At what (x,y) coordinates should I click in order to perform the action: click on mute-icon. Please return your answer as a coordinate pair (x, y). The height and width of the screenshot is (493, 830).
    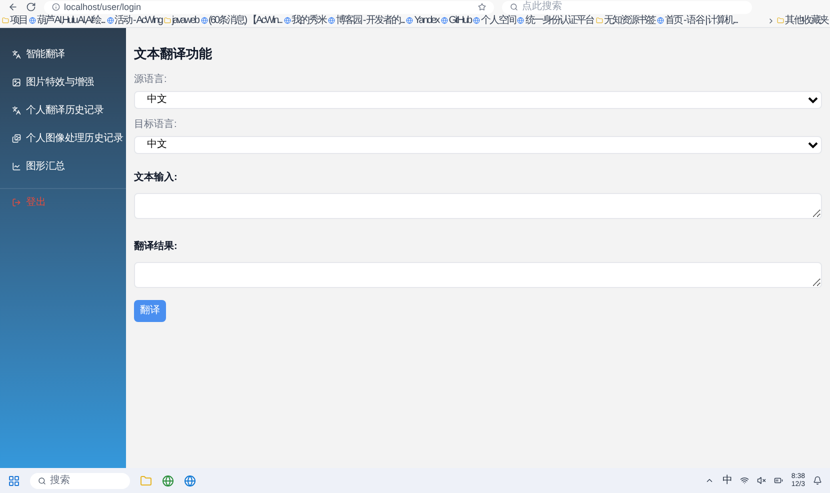
    Looking at the image, I should click on (761, 480).